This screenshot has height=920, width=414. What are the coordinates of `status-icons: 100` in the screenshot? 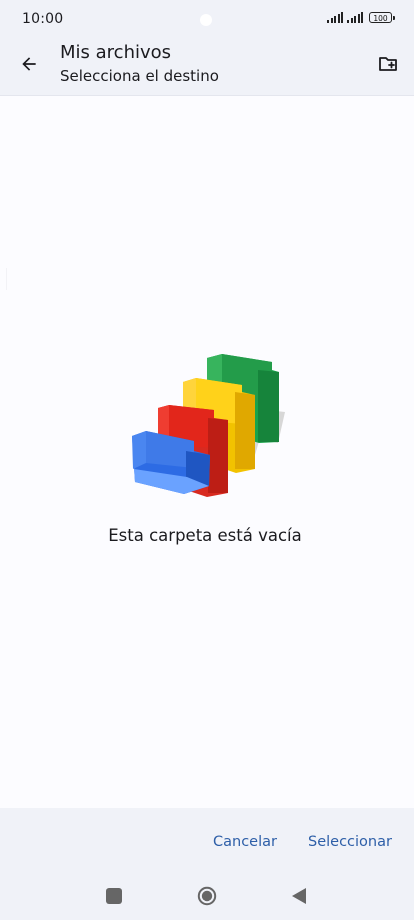 It's located at (361, 17).